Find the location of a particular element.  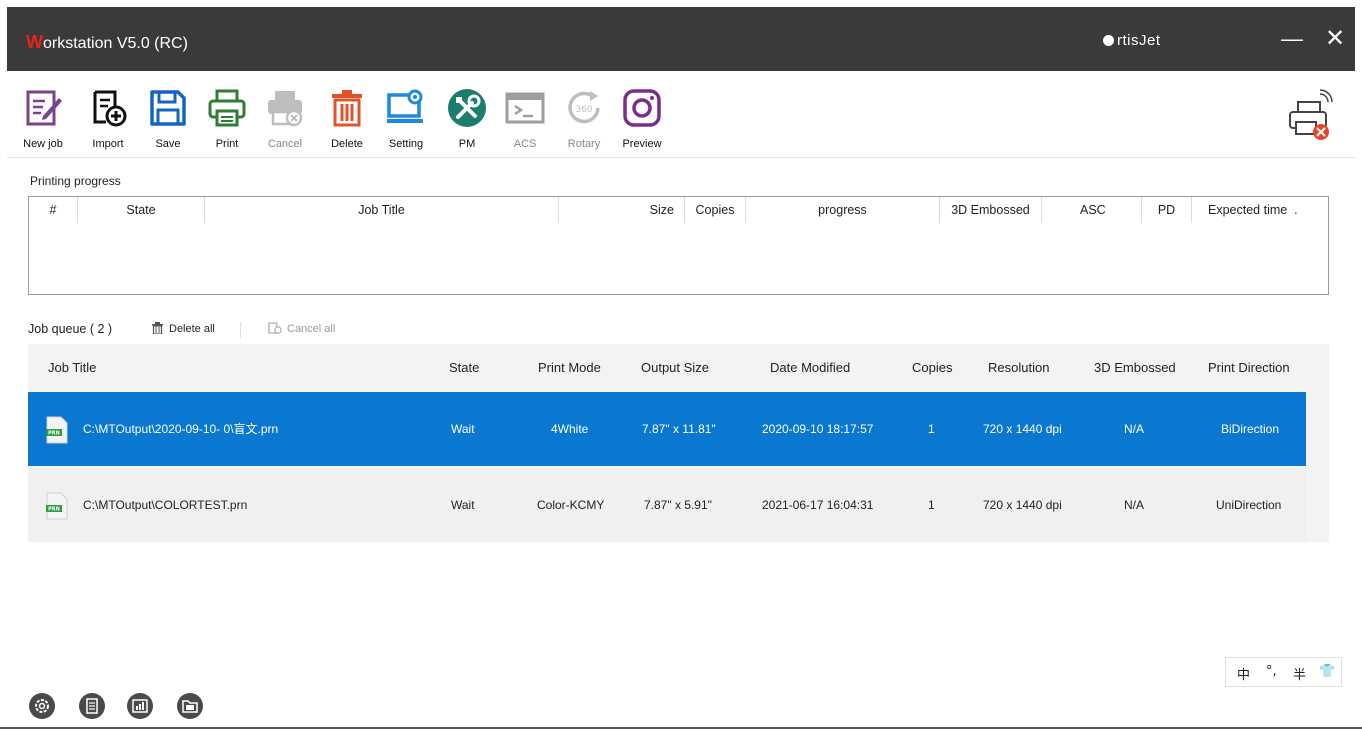

cancel-button: Cancel is located at coordinates (285, 118).